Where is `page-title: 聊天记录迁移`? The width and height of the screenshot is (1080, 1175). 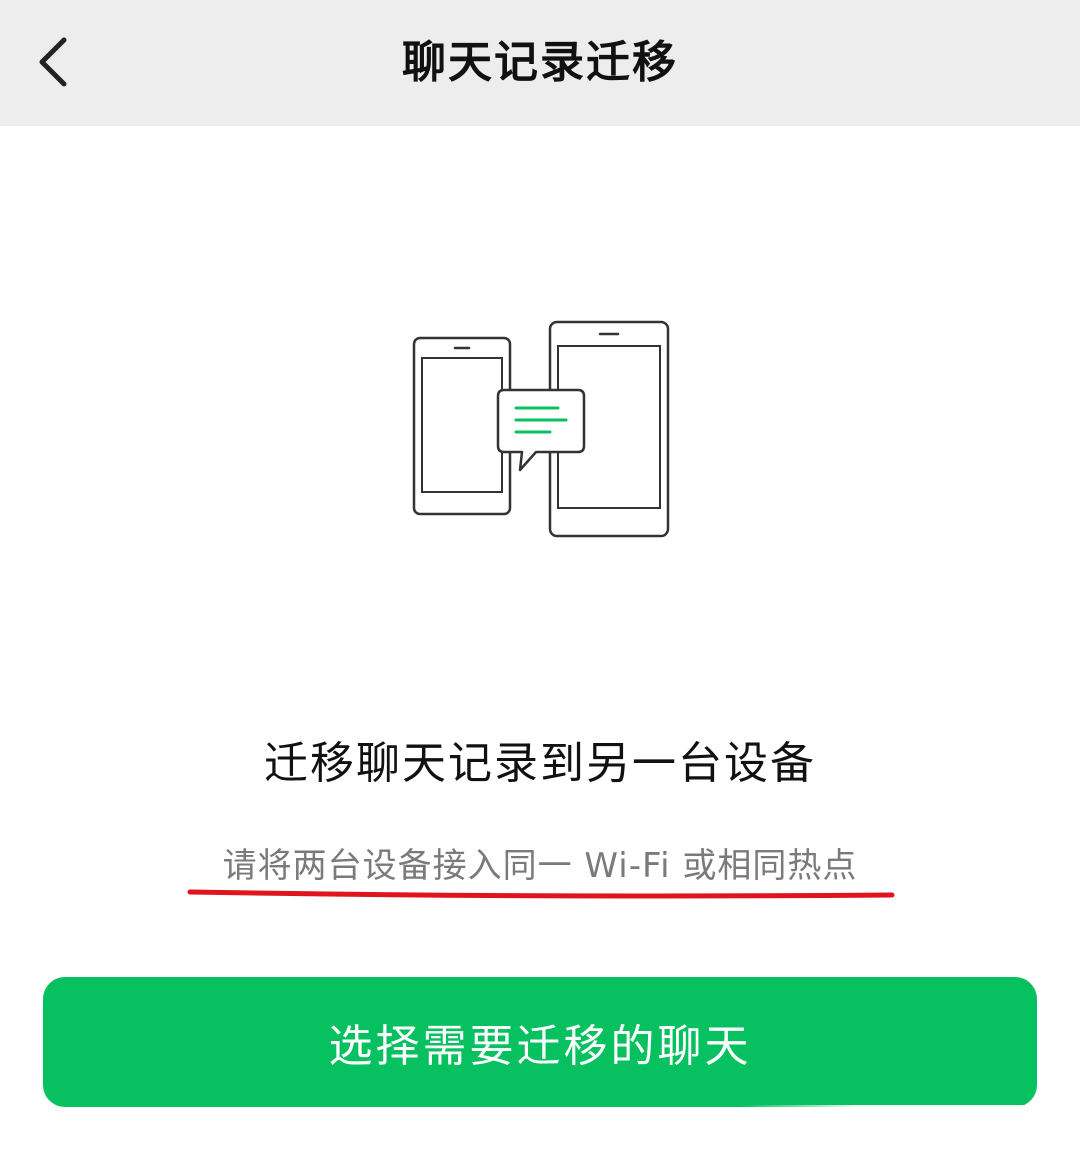
page-title: 聊天记录迁移 is located at coordinates (540, 62).